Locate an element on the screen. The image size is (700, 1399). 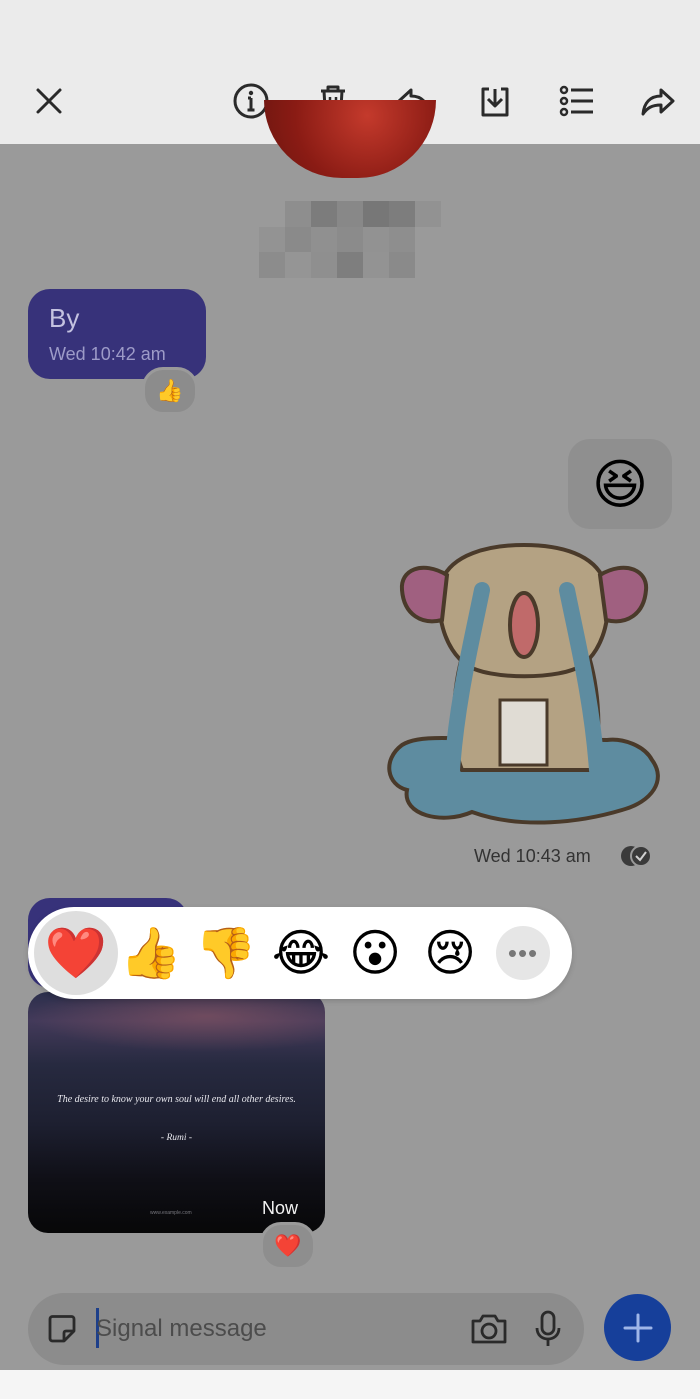
tears-of-joy-emoji-icon: 😂 is located at coordinates (301, 953).